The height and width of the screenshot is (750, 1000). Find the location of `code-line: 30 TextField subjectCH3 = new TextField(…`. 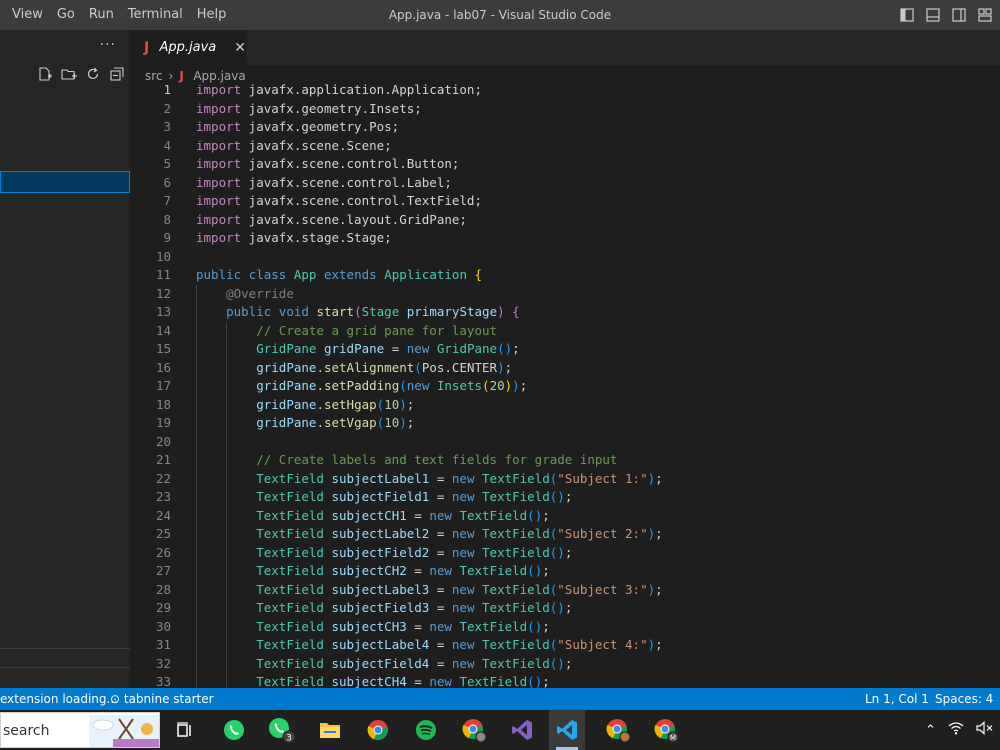

code-line: 30 TextField subjectCH3 = new TextField(… is located at coordinates (565, 627).